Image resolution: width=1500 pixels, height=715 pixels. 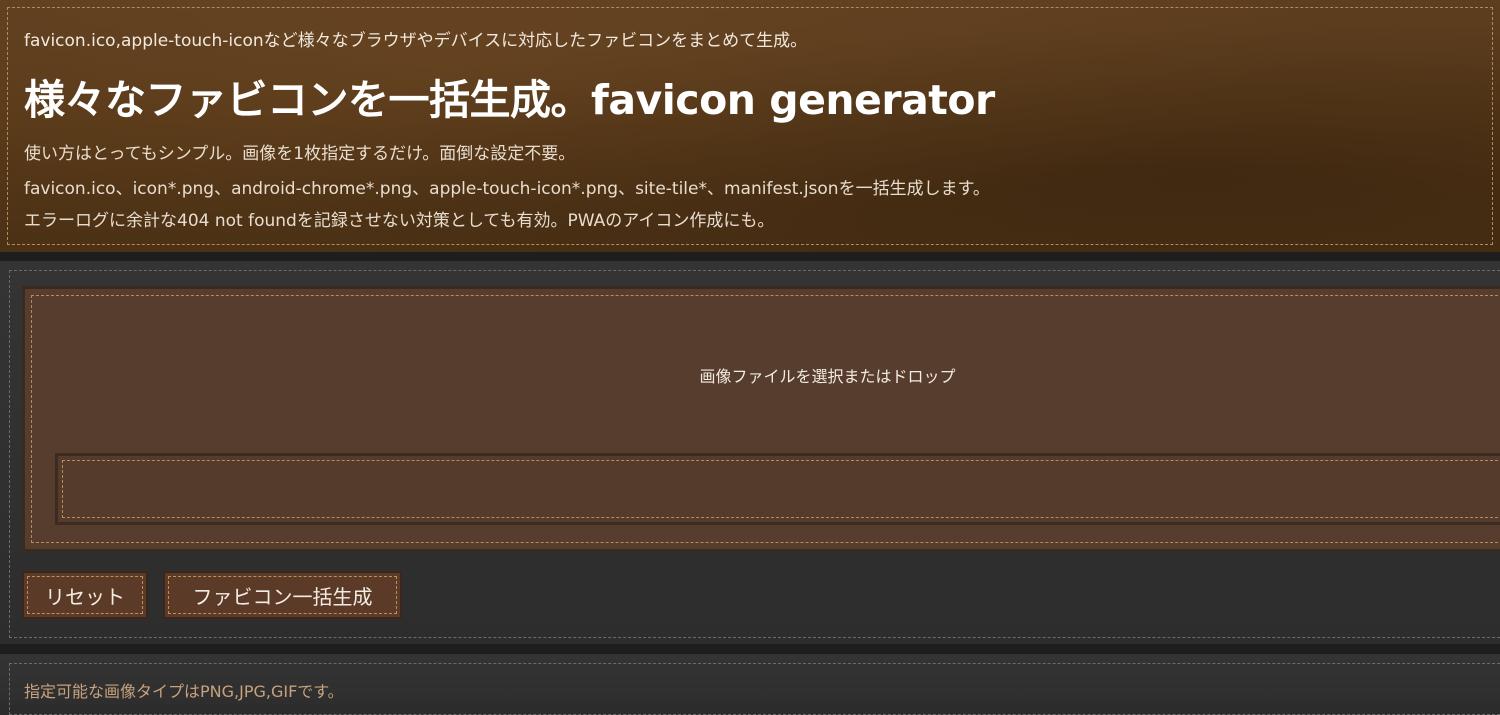 I want to click on generate-favicons-button: ファビコン一括生成, so click(x=282, y=595).